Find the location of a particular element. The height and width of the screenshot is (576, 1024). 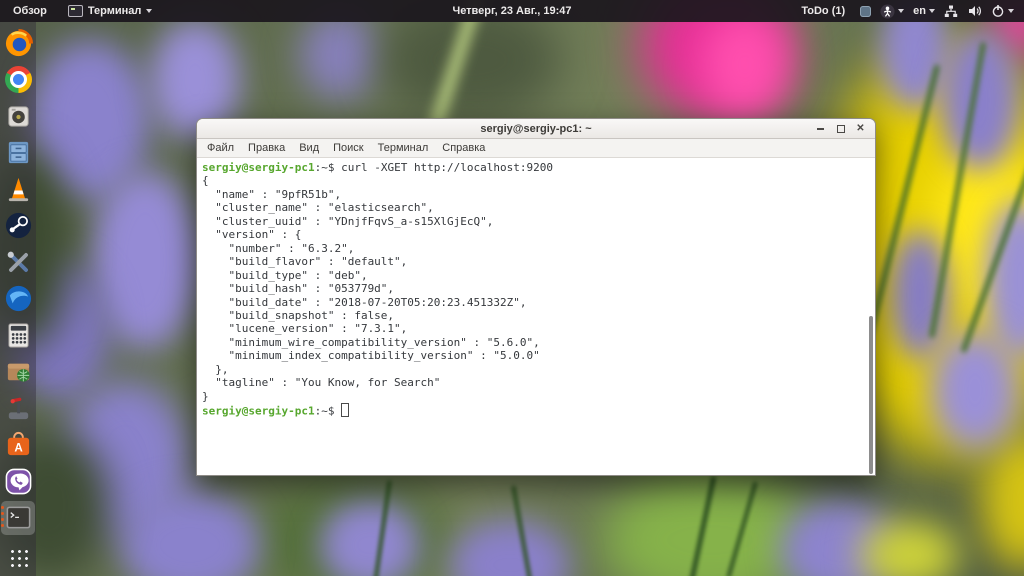

power-menu is located at coordinates (1002, 11).